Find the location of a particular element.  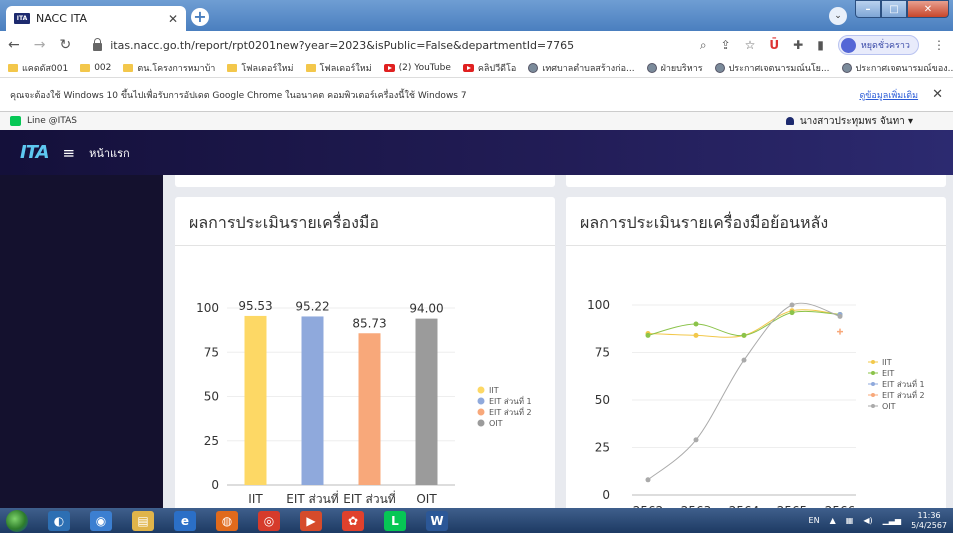

bookmark-item: ตน.โครงการหมาบ้า is located at coordinates (169, 68).